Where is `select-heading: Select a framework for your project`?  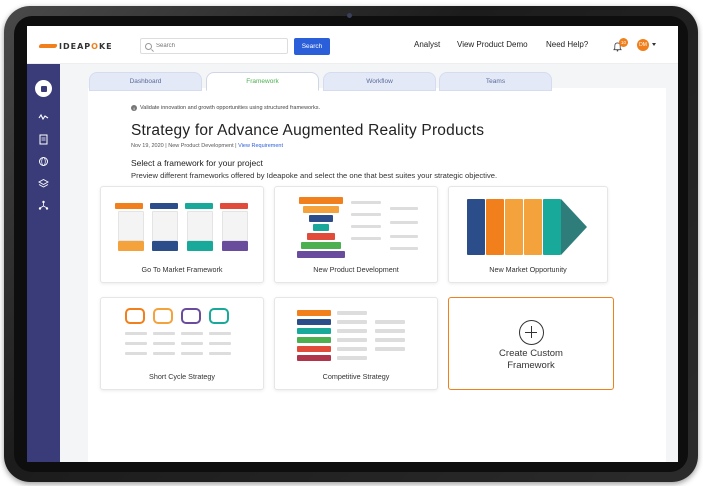
select-heading: Select a framework for your project is located at coordinates (197, 163).